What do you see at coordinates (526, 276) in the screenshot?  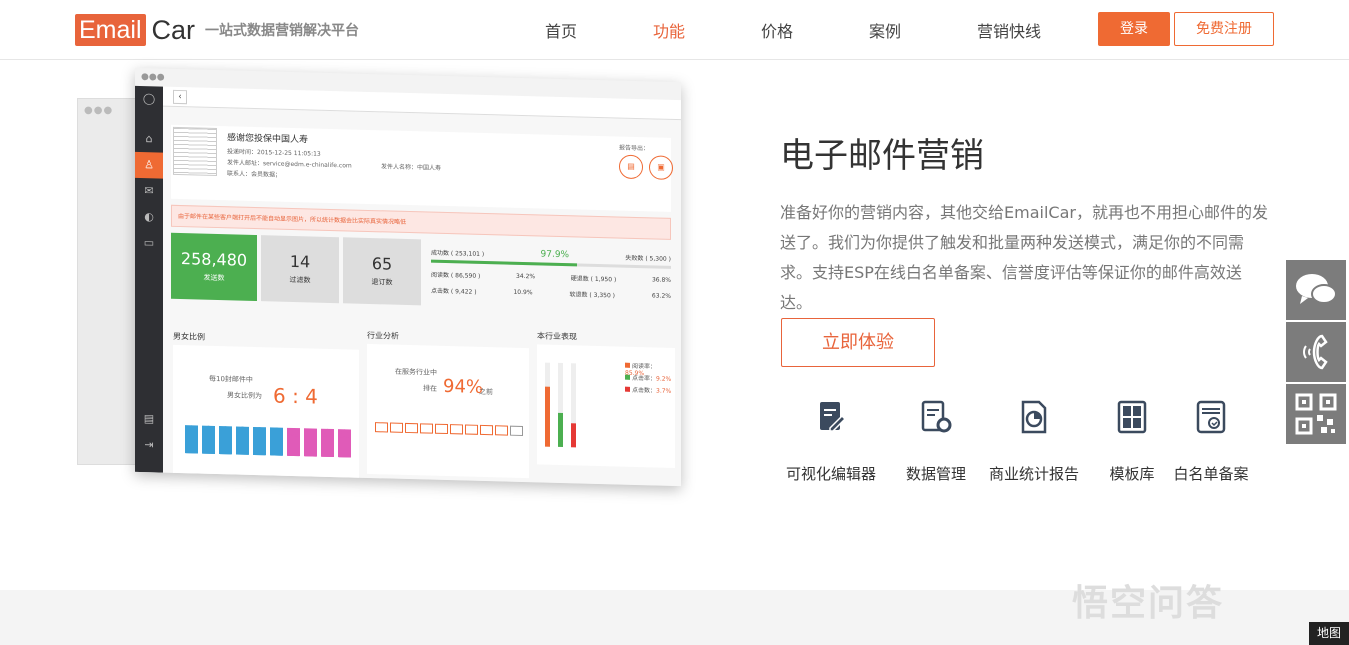 I see `read-pct: 34.2%` at bounding box center [526, 276].